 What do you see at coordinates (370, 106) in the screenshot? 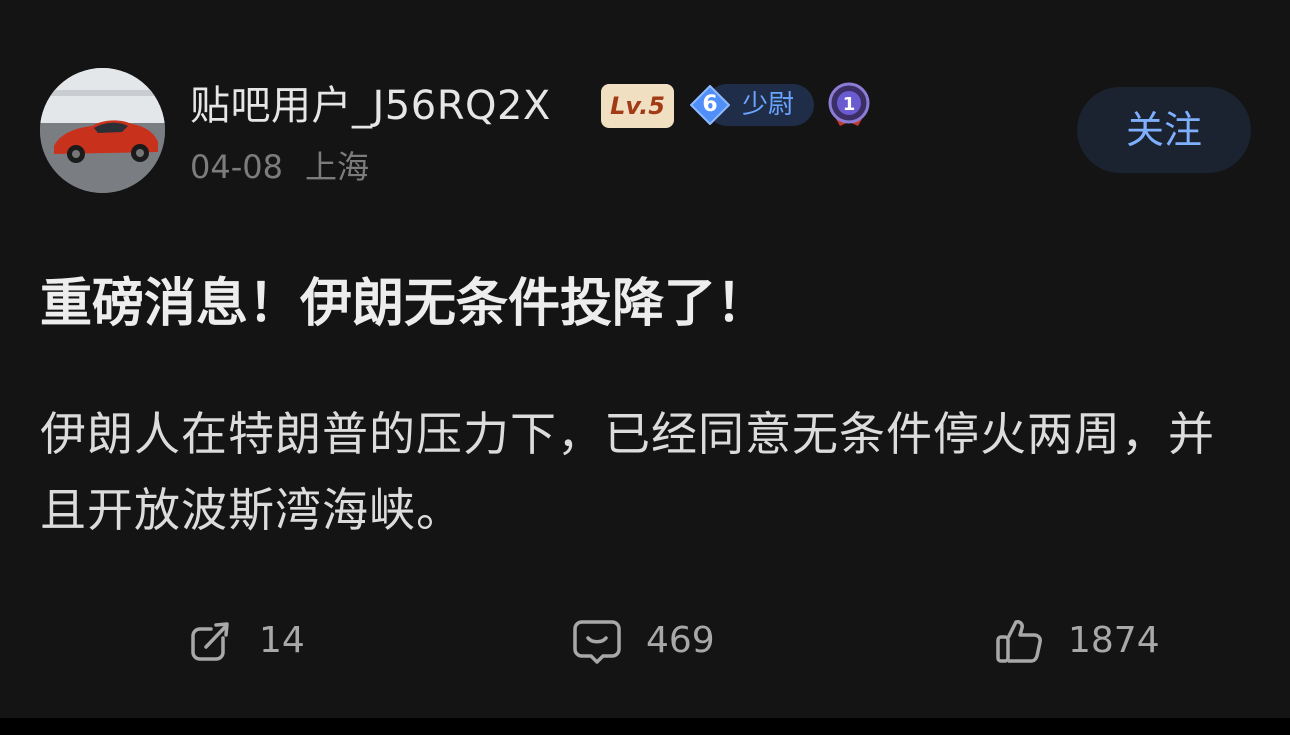
I see `username: 贴吧用户_J56RQ2X` at bounding box center [370, 106].